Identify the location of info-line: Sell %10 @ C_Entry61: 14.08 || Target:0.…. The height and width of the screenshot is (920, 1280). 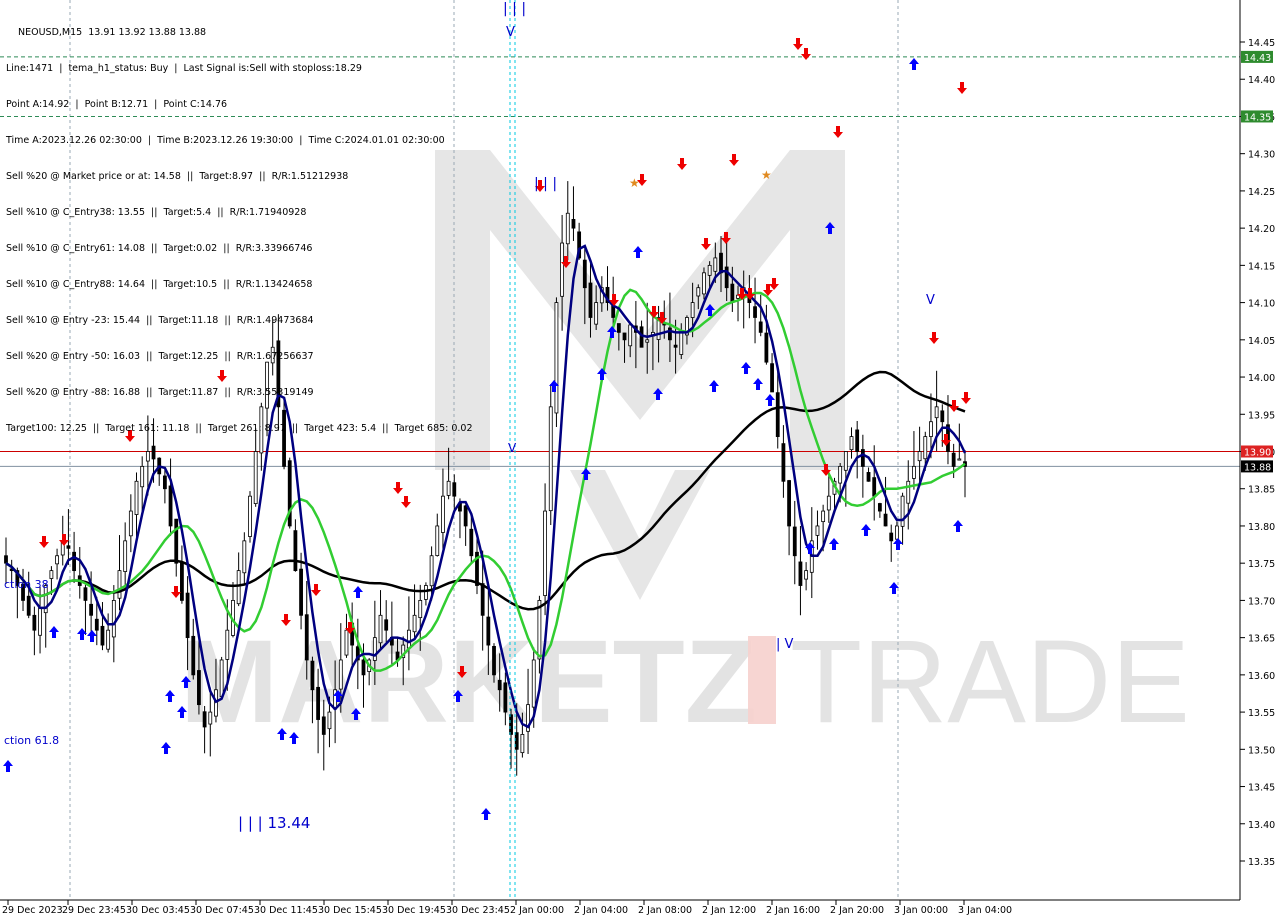
(159, 248).